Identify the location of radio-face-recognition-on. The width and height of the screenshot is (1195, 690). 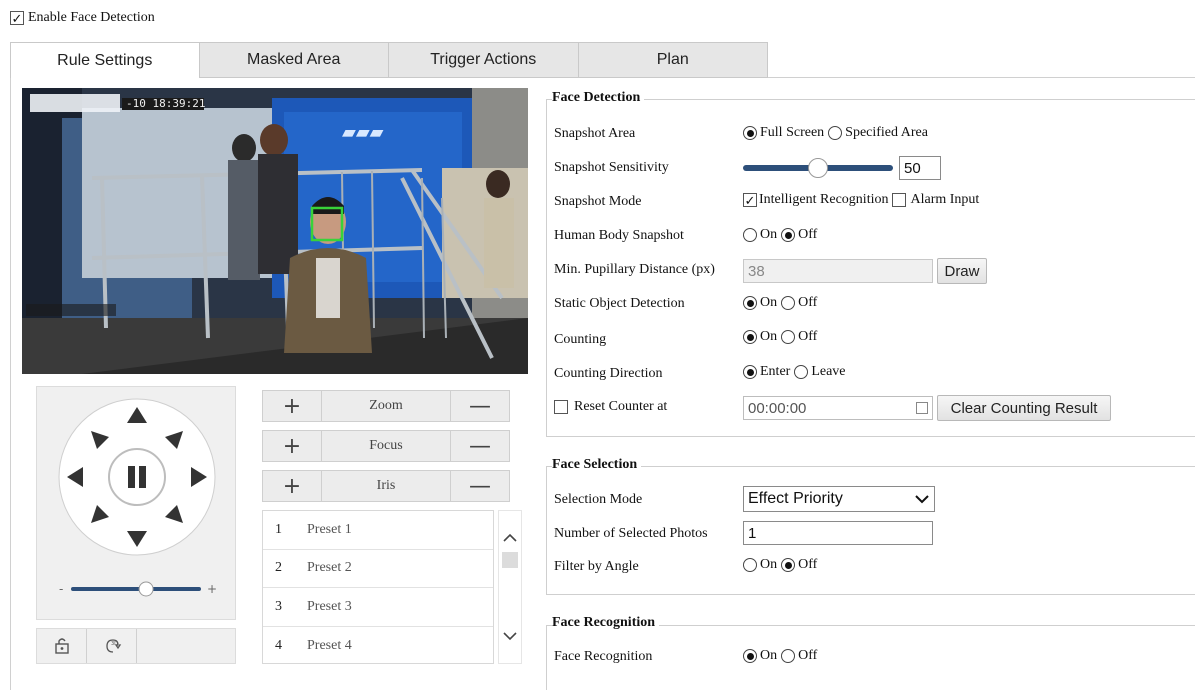
(750, 656).